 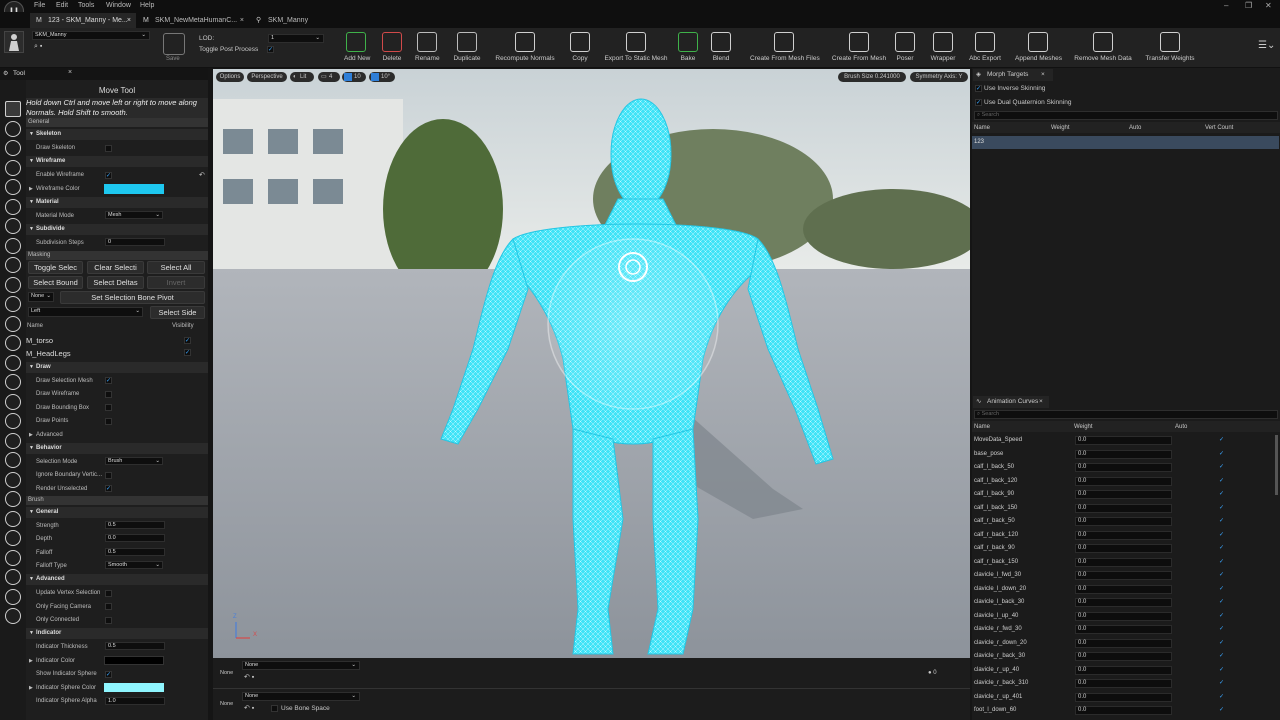 What do you see at coordinates (117, 633) in the screenshot?
I see `indicator-section: ▼ Indicator` at bounding box center [117, 633].